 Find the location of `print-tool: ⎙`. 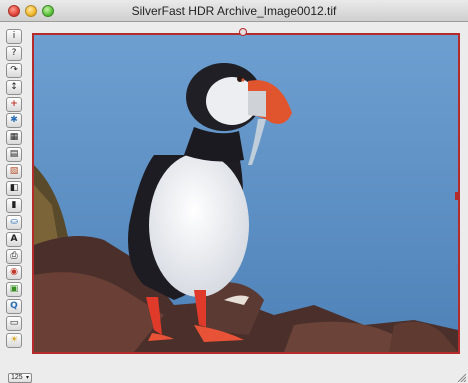

print-tool: ⎙ is located at coordinates (14, 256).